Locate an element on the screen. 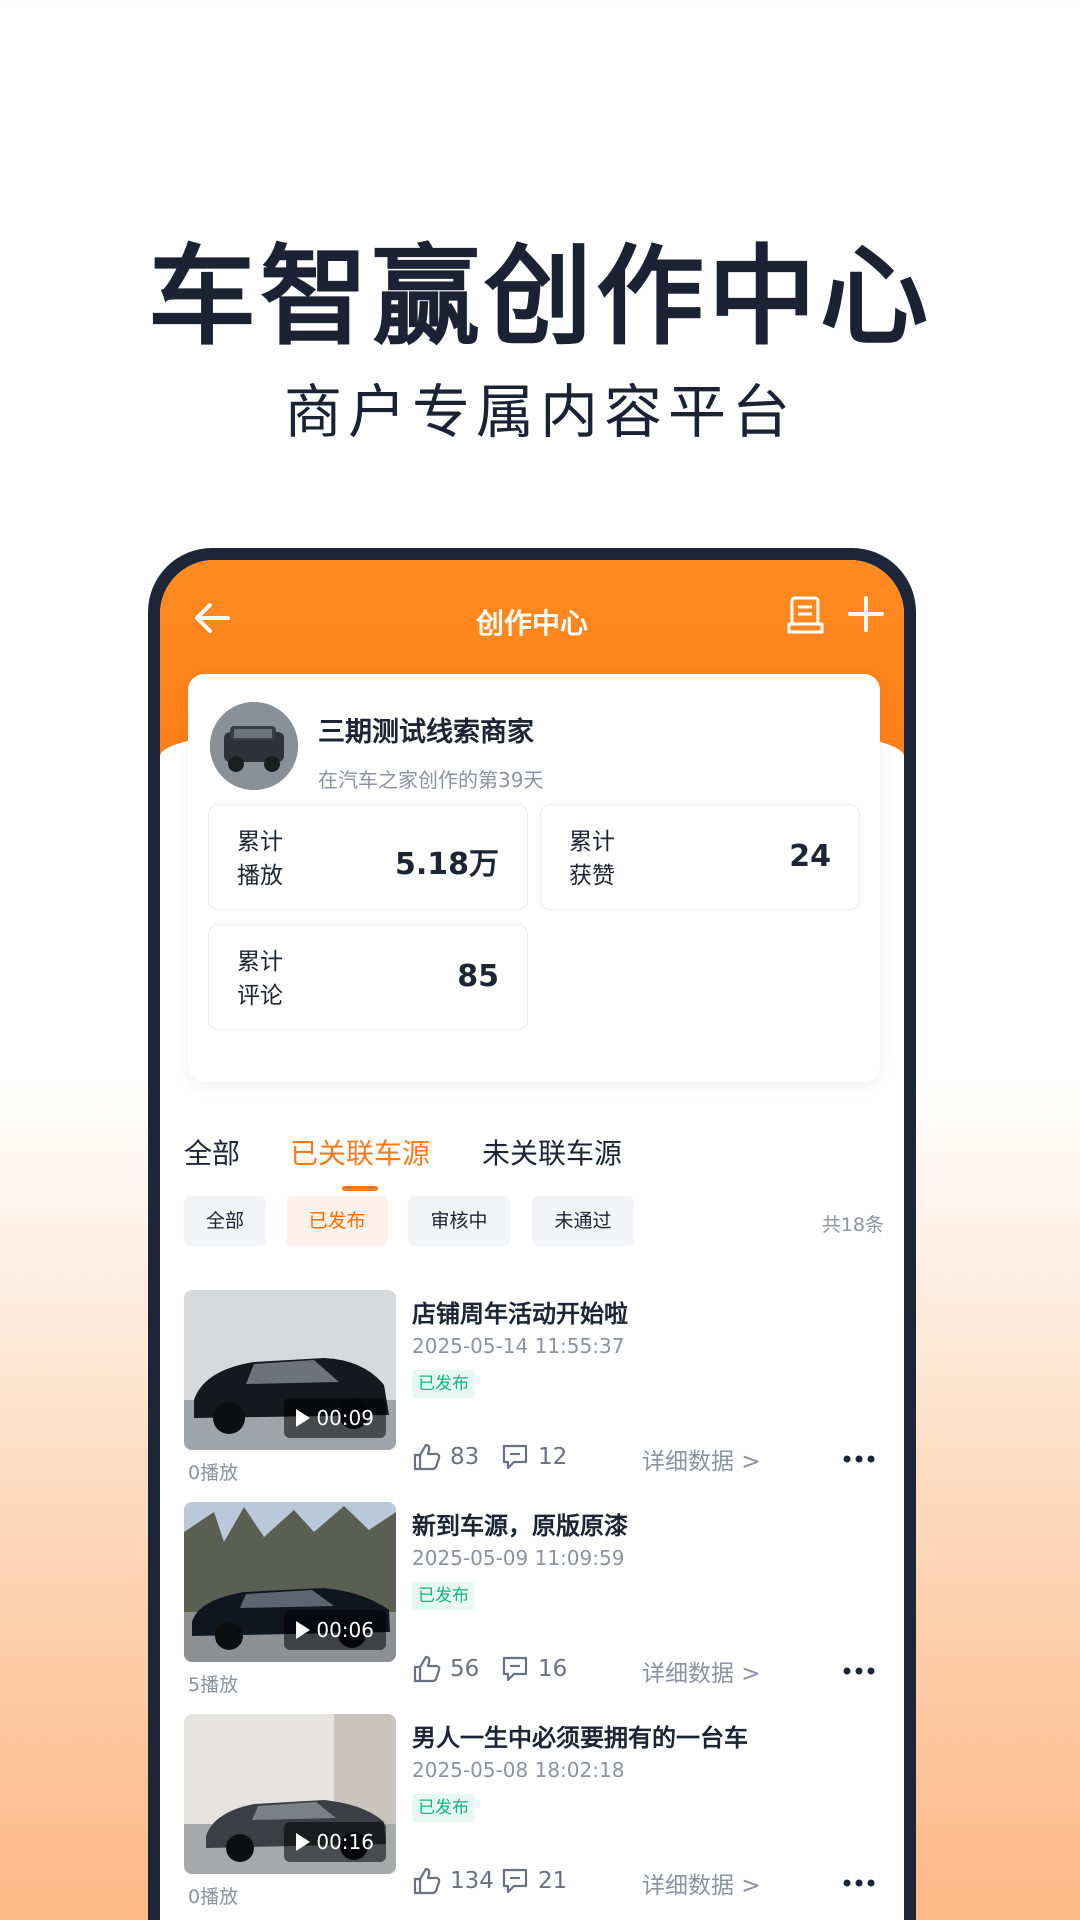 This screenshot has width=1080, height=1920. stat-label: 累计获赞 is located at coordinates (592, 859).